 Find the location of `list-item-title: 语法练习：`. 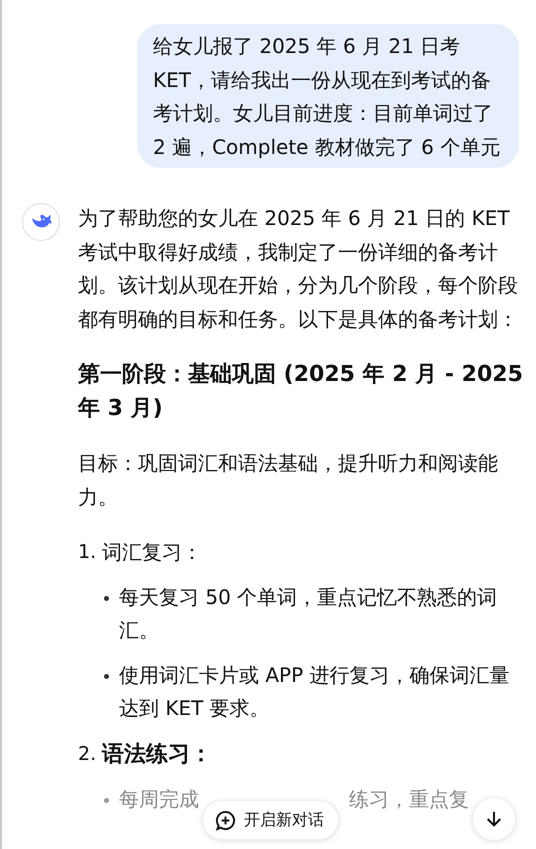

list-item-title: 语法练习： is located at coordinates (157, 754).